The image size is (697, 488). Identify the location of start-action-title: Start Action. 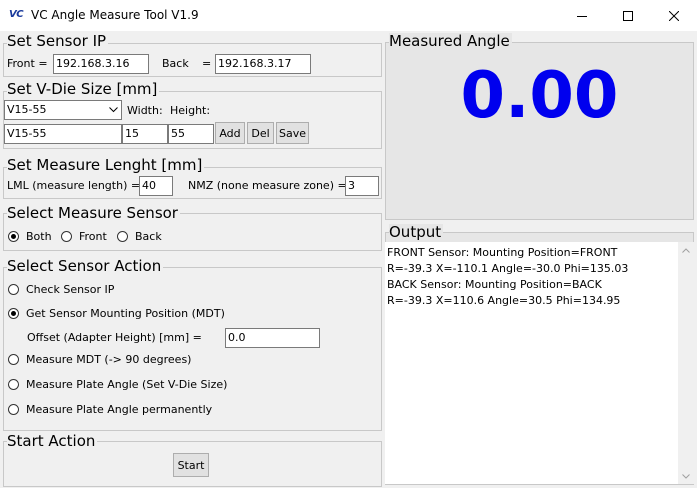
(52, 441).